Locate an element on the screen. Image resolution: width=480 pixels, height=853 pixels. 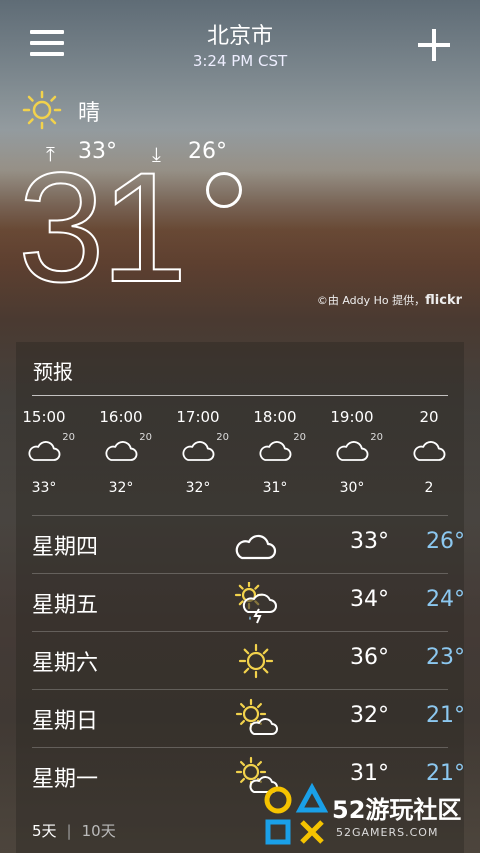
day-low: 26° is located at coordinates (445, 541).